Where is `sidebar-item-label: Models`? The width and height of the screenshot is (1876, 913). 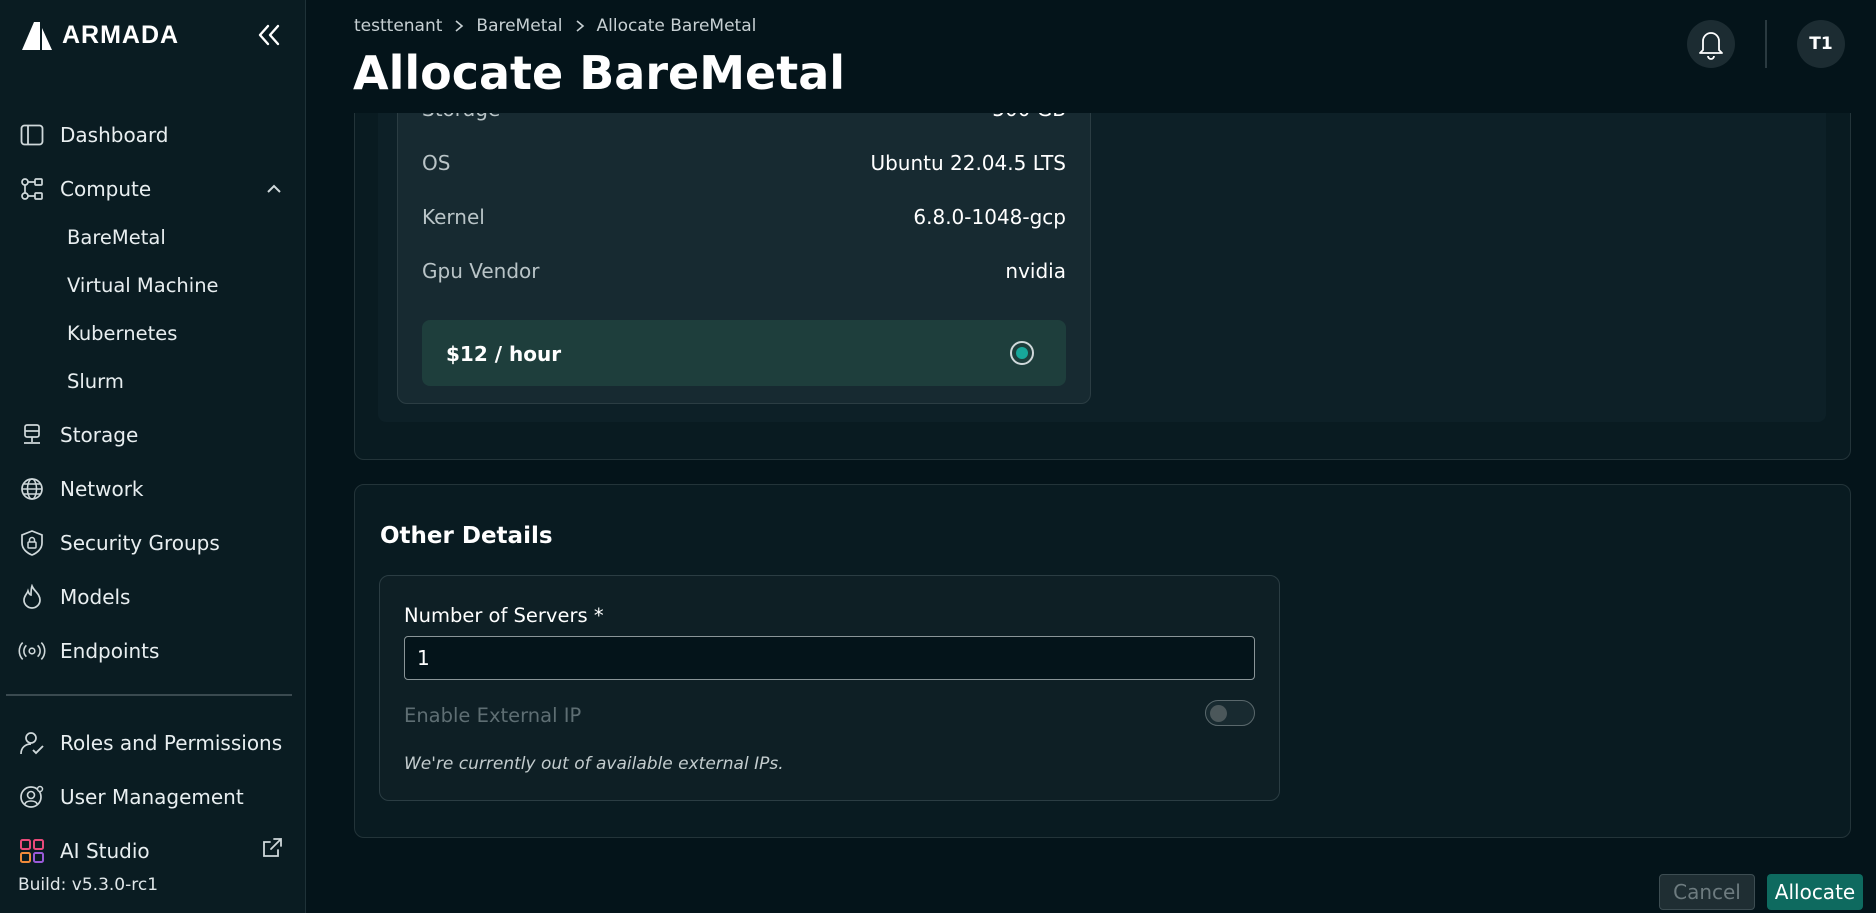
sidebar-item-label: Models is located at coordinates (95, 597).